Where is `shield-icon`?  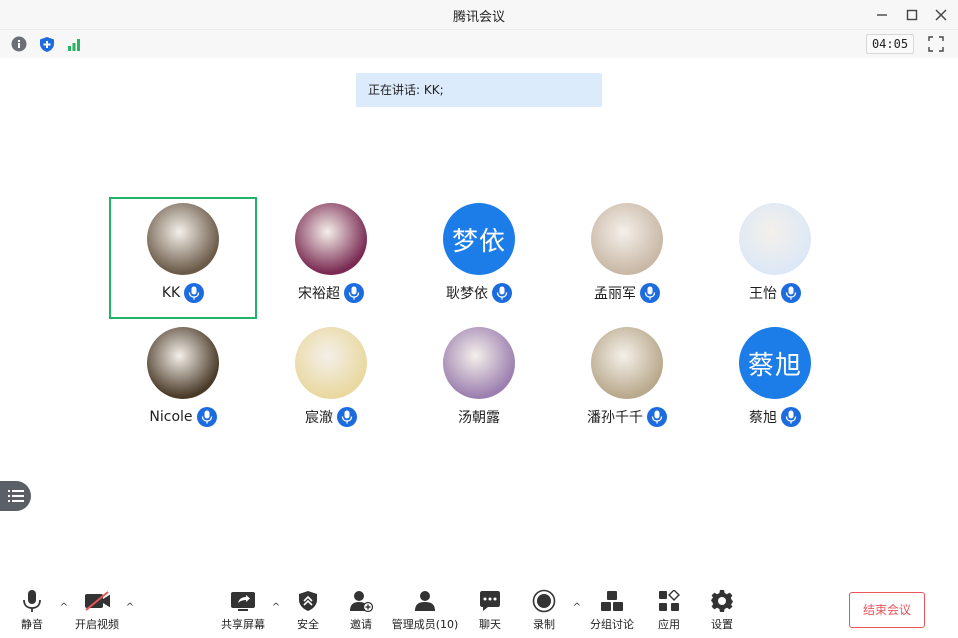 shield-icon is located at coordinates (47, 44).